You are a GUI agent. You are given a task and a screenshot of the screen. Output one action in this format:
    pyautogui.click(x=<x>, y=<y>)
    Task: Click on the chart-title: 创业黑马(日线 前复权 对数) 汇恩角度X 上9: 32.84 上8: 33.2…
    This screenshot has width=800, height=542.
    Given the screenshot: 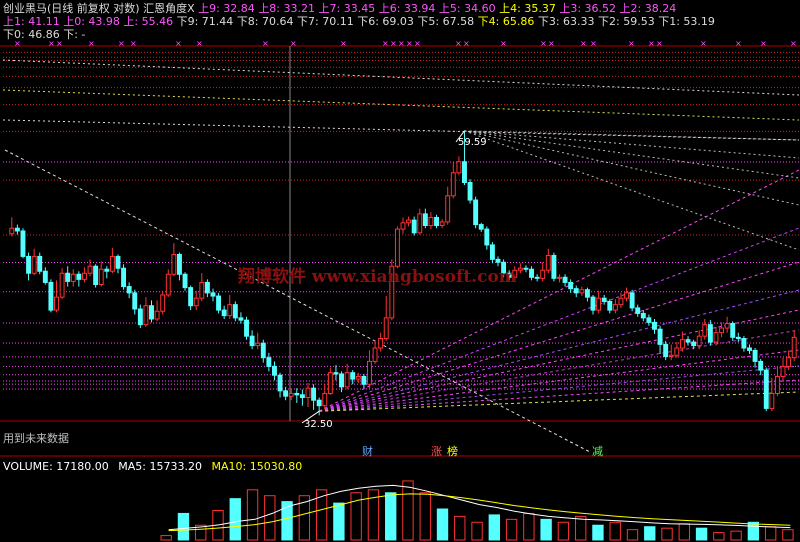 What is the action you would take?
    pyautogui.click(x=339, y=8)
    